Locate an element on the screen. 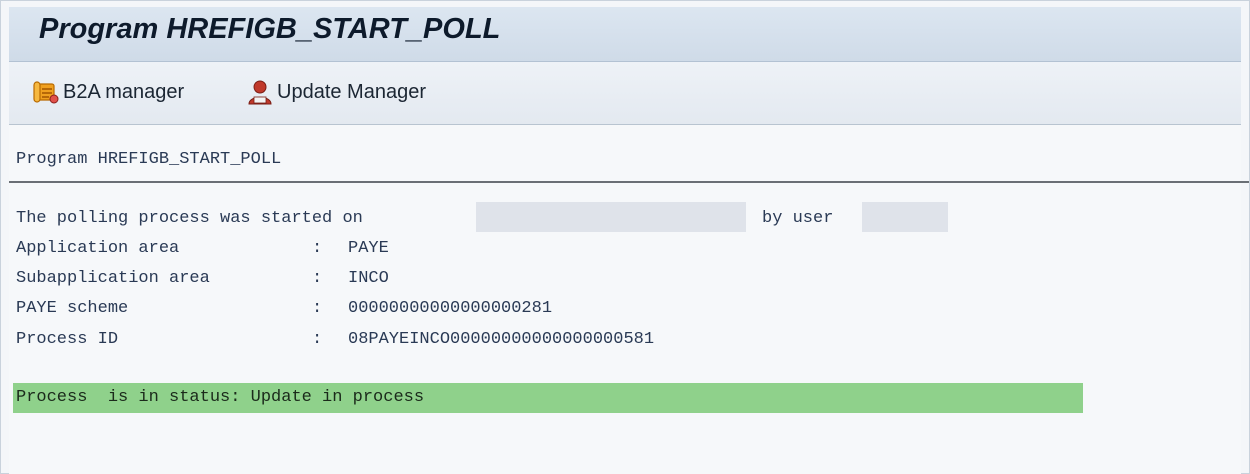 Image resolution: width=1250 pixels, height=474 pixels. field-label: Subapplication area is located at coordinates (113, 278).